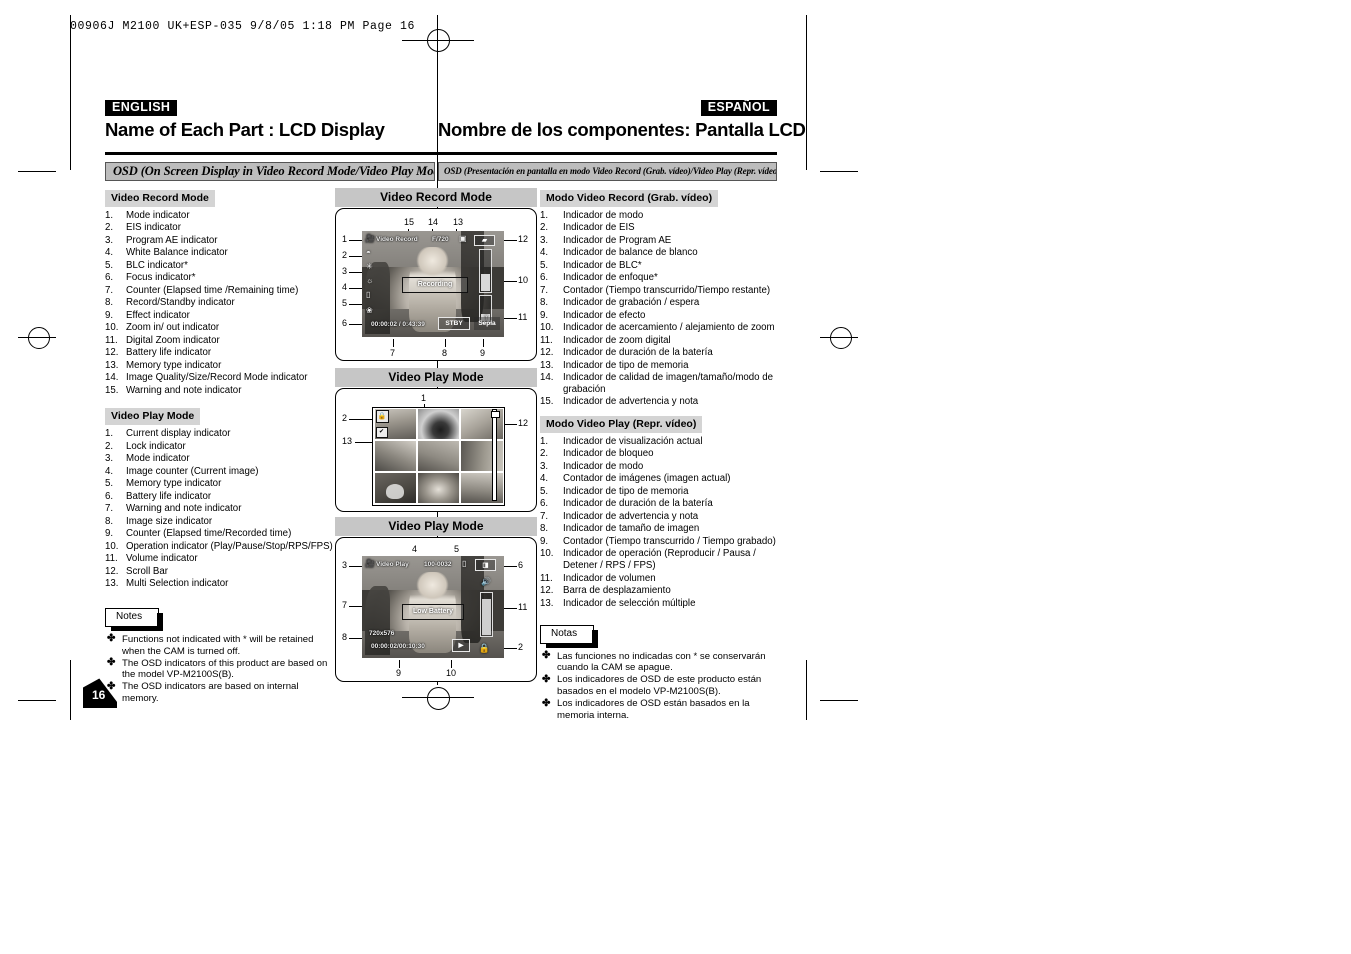  Describe the element at coordinates (370, 238) in the screenshot. I see `mode-camcorder-icon: 🎥` at that location.